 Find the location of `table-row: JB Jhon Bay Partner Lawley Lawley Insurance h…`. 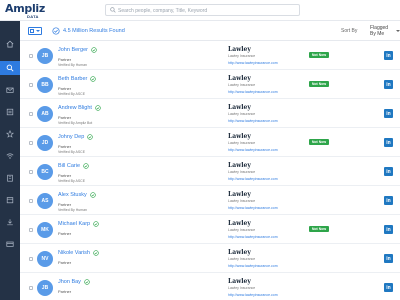

table-row: JB Jhon Bay Partner Lawley Lawley Insurance h… is located at coordinates (210, 286).